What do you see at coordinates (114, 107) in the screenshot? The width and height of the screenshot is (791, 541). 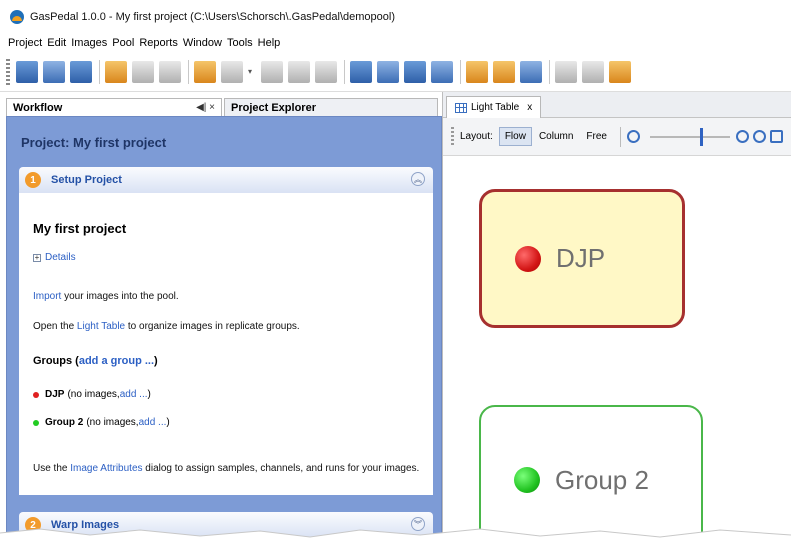 I see `tab-workflow: Workflow ◀| ×` at bounding box center [114, 107].